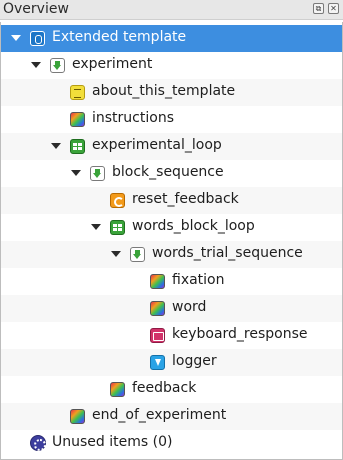 Image resolution: width=343 pixels, height=460 pixels. Describe the element at coordinates (117, 200) in the screenshot. I see `reset-feedback-icon` at that location.